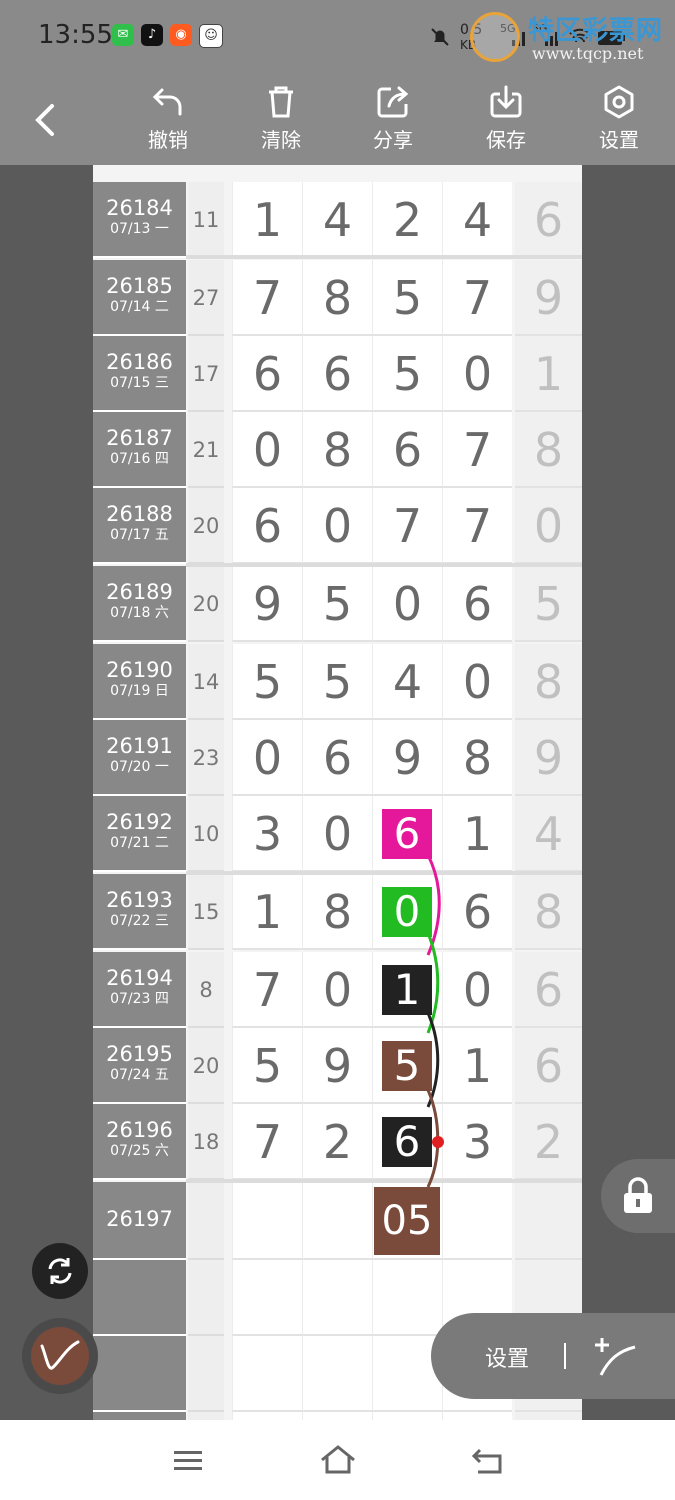 This screenshot has height=1500, width=675. I want to click on status-time: 13:55, so click(75, 35).